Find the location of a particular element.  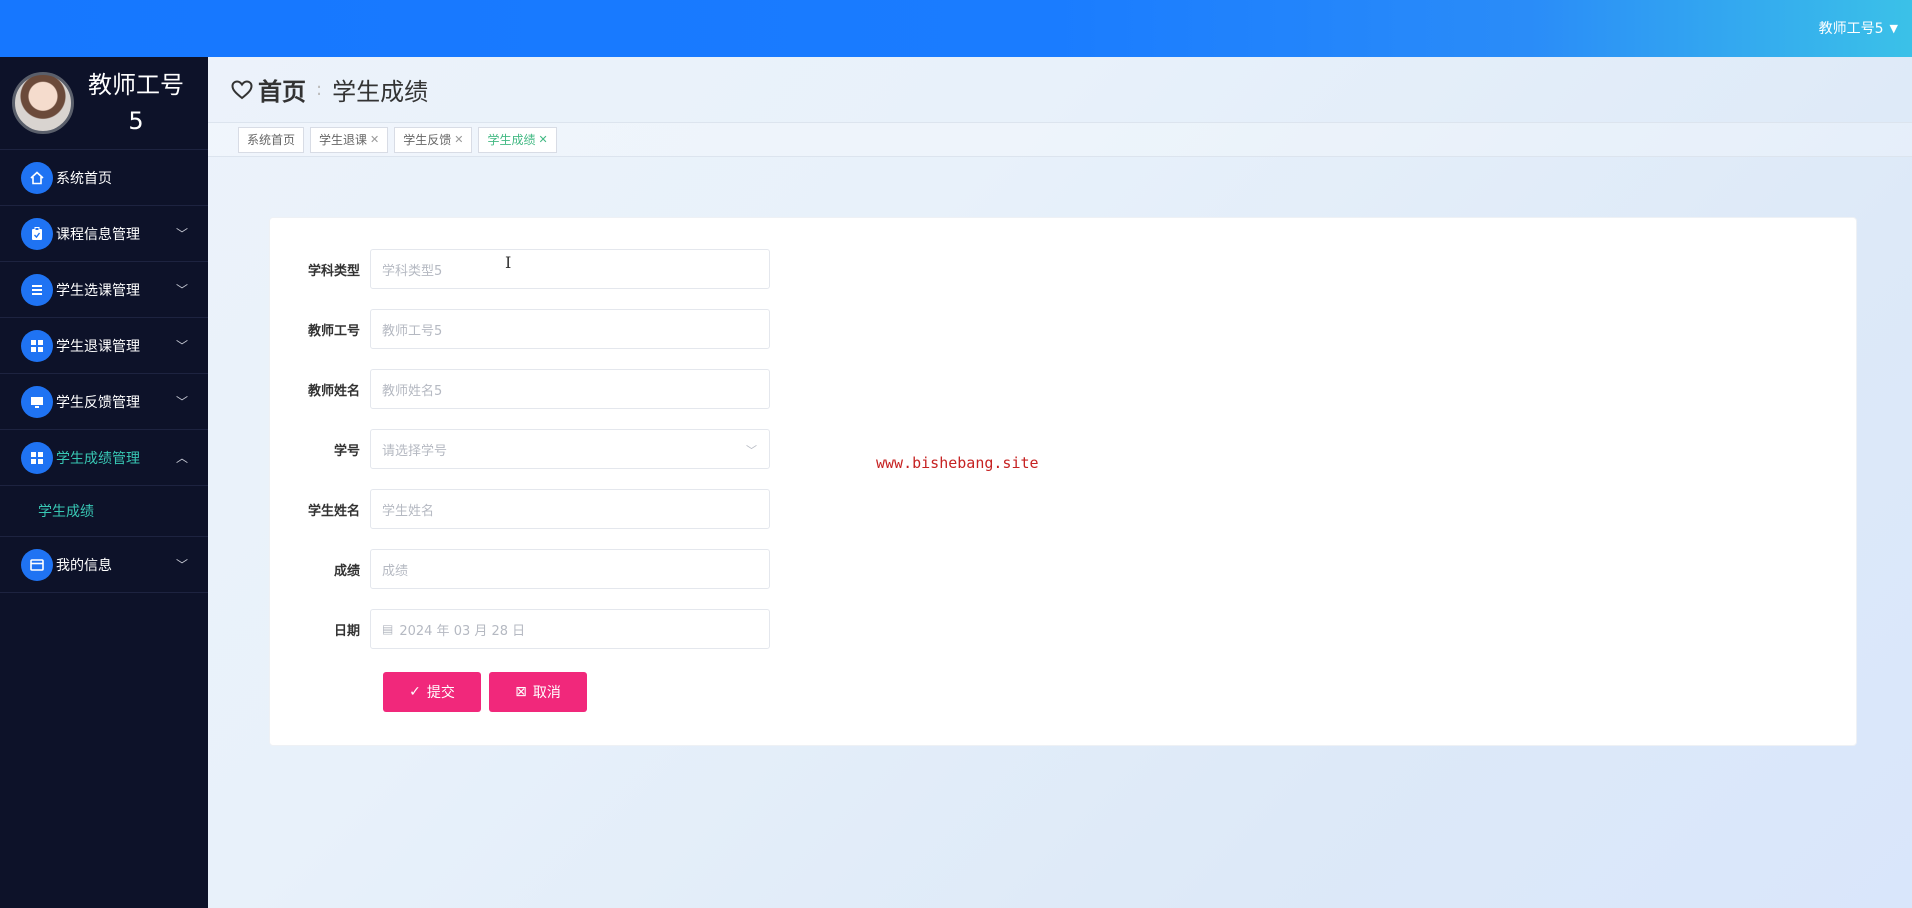

field-label: 教师姓名 is located at coordinates (333, 391).